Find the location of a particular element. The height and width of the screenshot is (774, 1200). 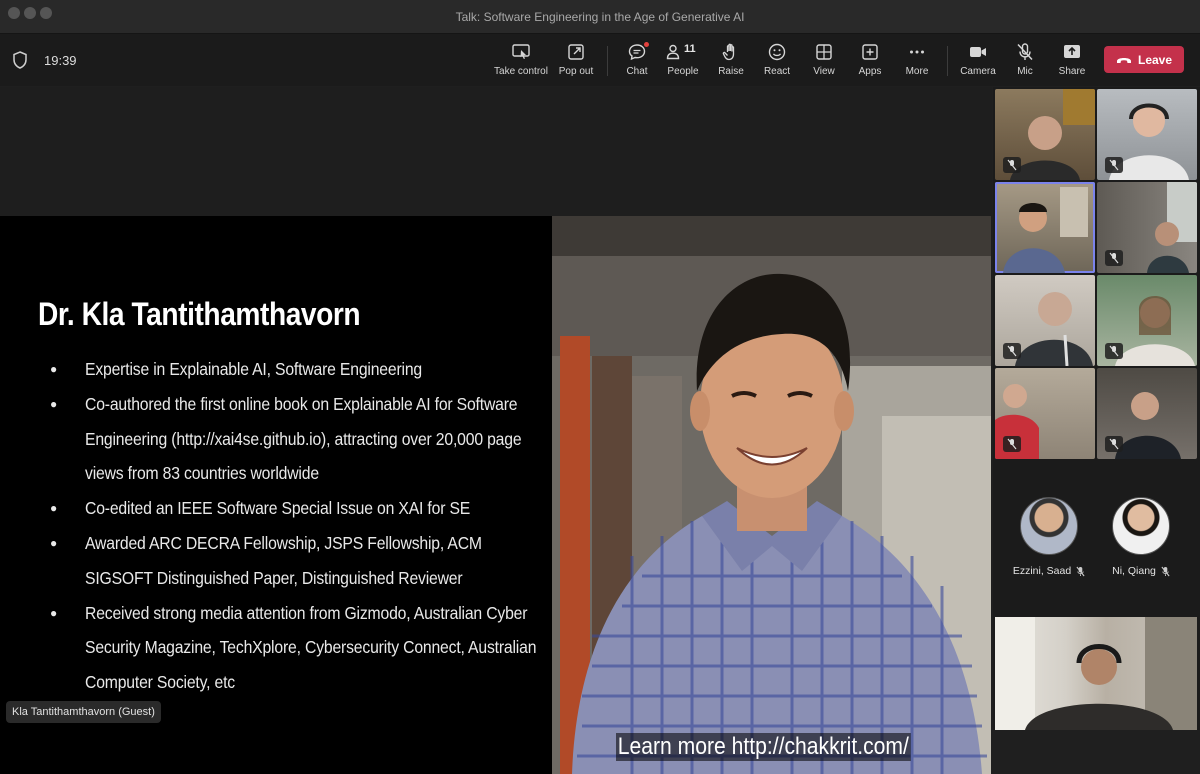

apps-icon is located at coordinates (870, 52).